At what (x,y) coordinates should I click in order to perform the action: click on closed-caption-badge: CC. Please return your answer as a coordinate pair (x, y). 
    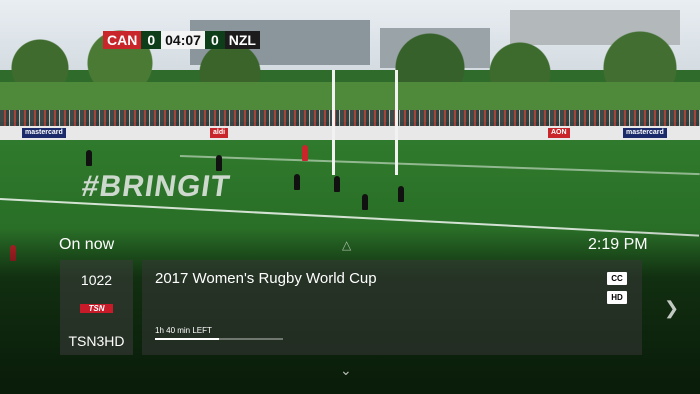
    Looking at the image, I should click on (617, 278).